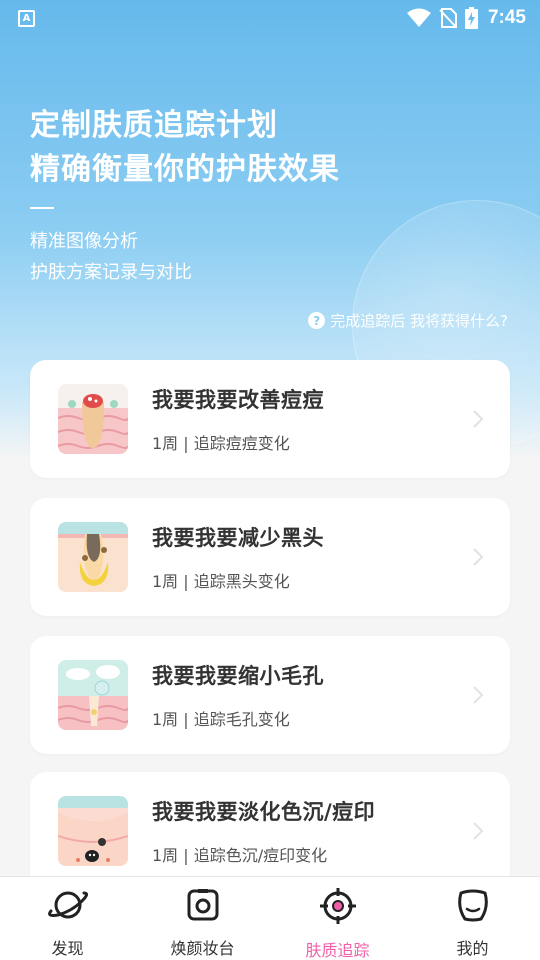  Describe the element at coordinates (111, 272) in the screenshot. I see `subtitle-line-2: 护肤方案记录与对比` at that location.